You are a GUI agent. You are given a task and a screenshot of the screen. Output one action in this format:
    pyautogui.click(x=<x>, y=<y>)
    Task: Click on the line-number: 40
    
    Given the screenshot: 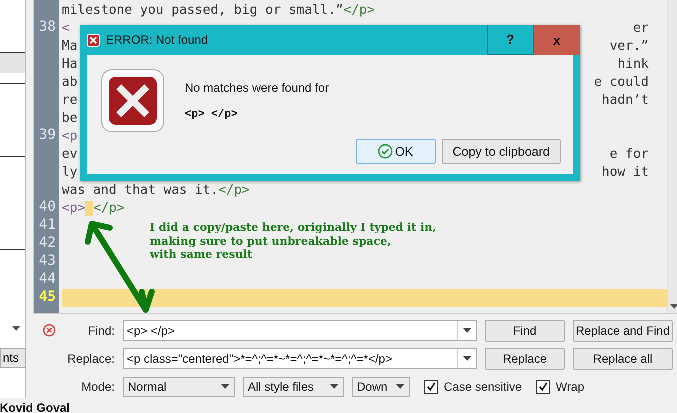 What is the action you would take?
    pyautogui.click(x=47, y=207)
    